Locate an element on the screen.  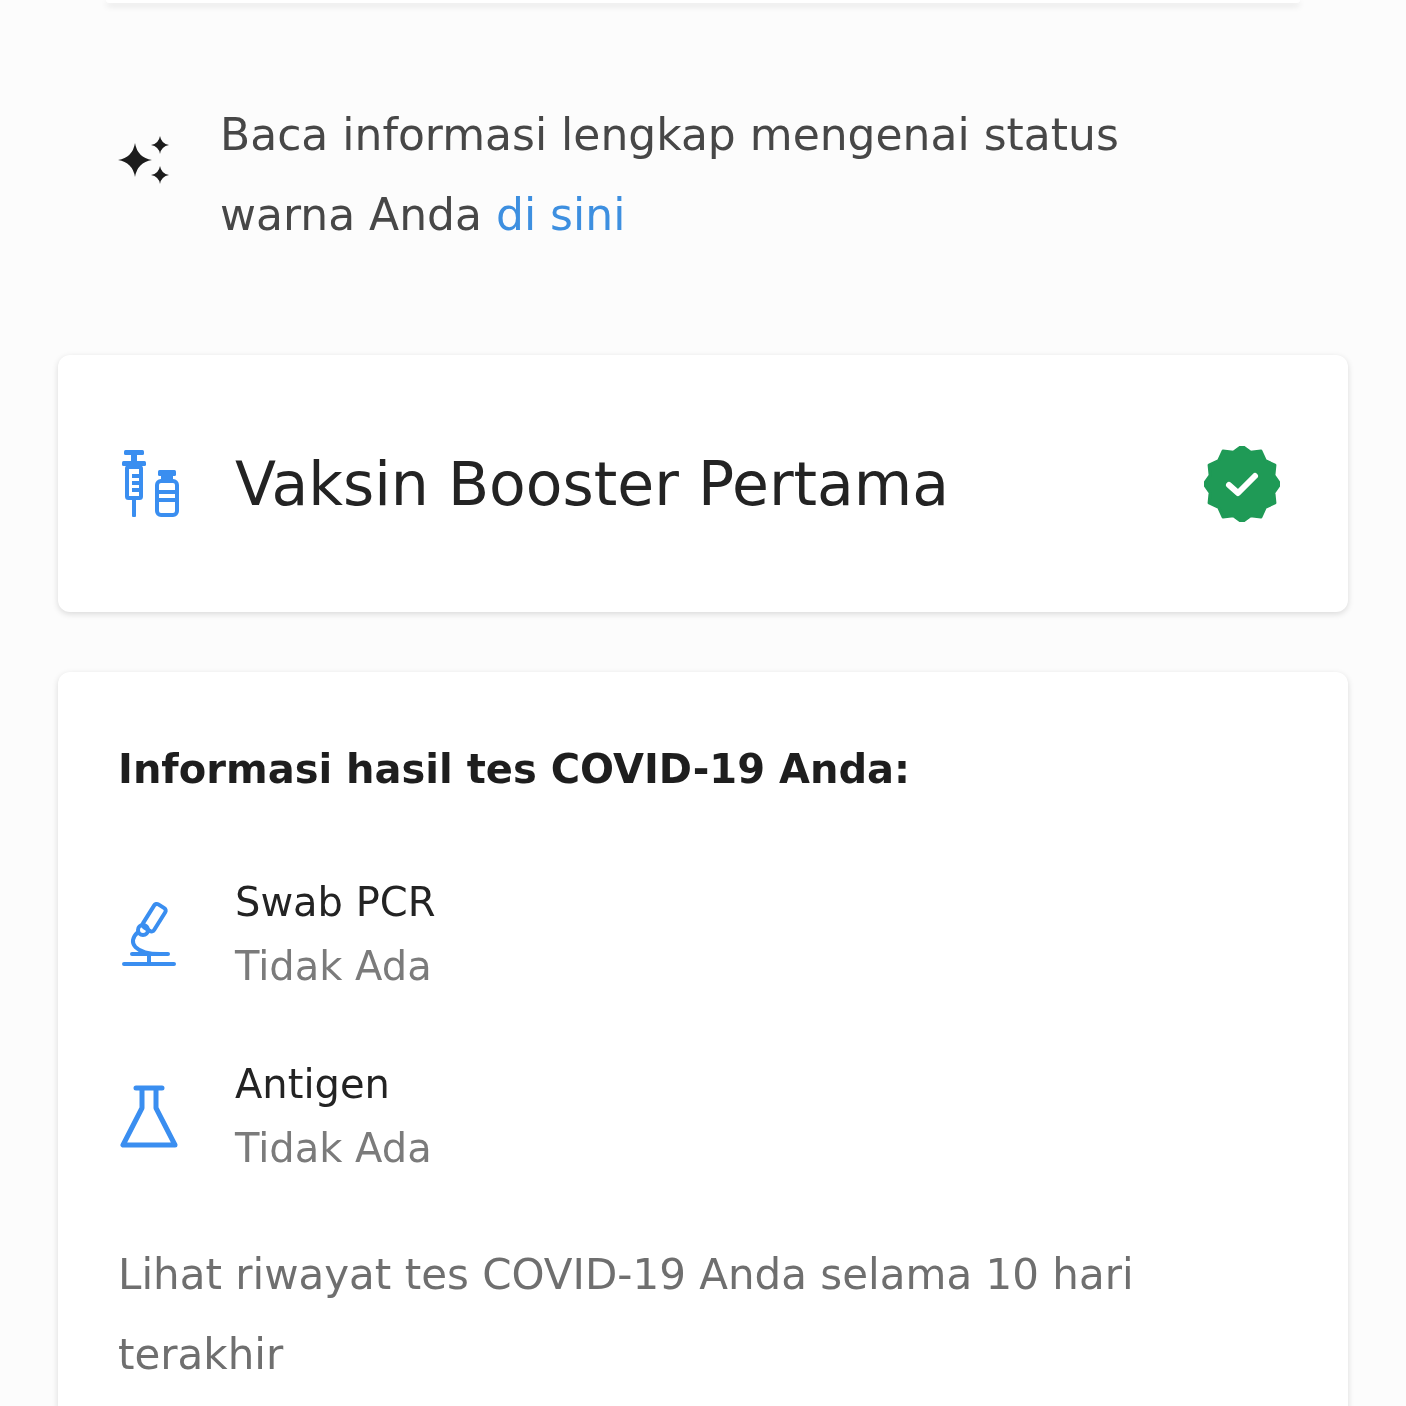
info-link: di sini is located at coordinates (560, 214).